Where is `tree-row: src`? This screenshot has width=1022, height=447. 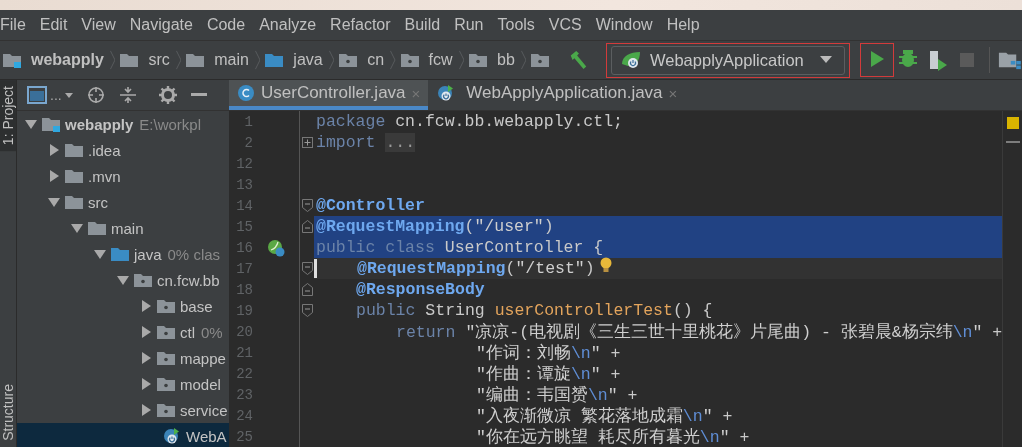 tree-row: src is located at coordinates (123, 202).